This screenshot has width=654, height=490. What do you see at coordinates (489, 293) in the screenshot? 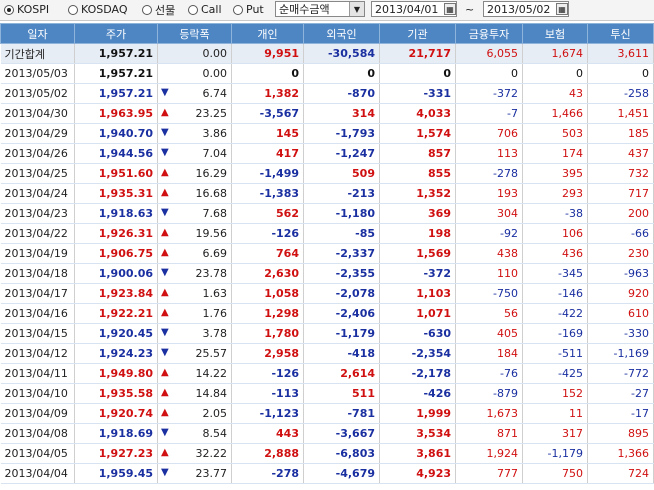
I see `financial-investment-cell: -750` at bounding box center [489, 293].